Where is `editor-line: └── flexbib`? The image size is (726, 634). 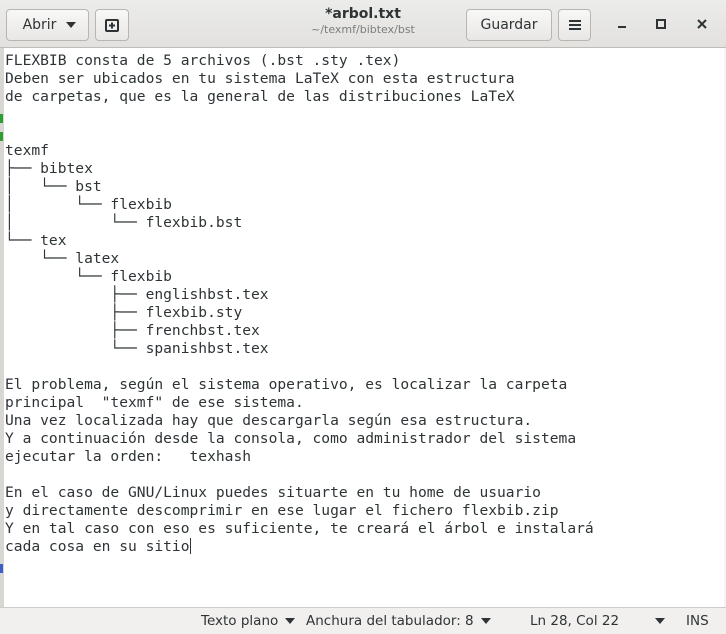
editor-line: └── flexbib is located at coordinates (88, 276).